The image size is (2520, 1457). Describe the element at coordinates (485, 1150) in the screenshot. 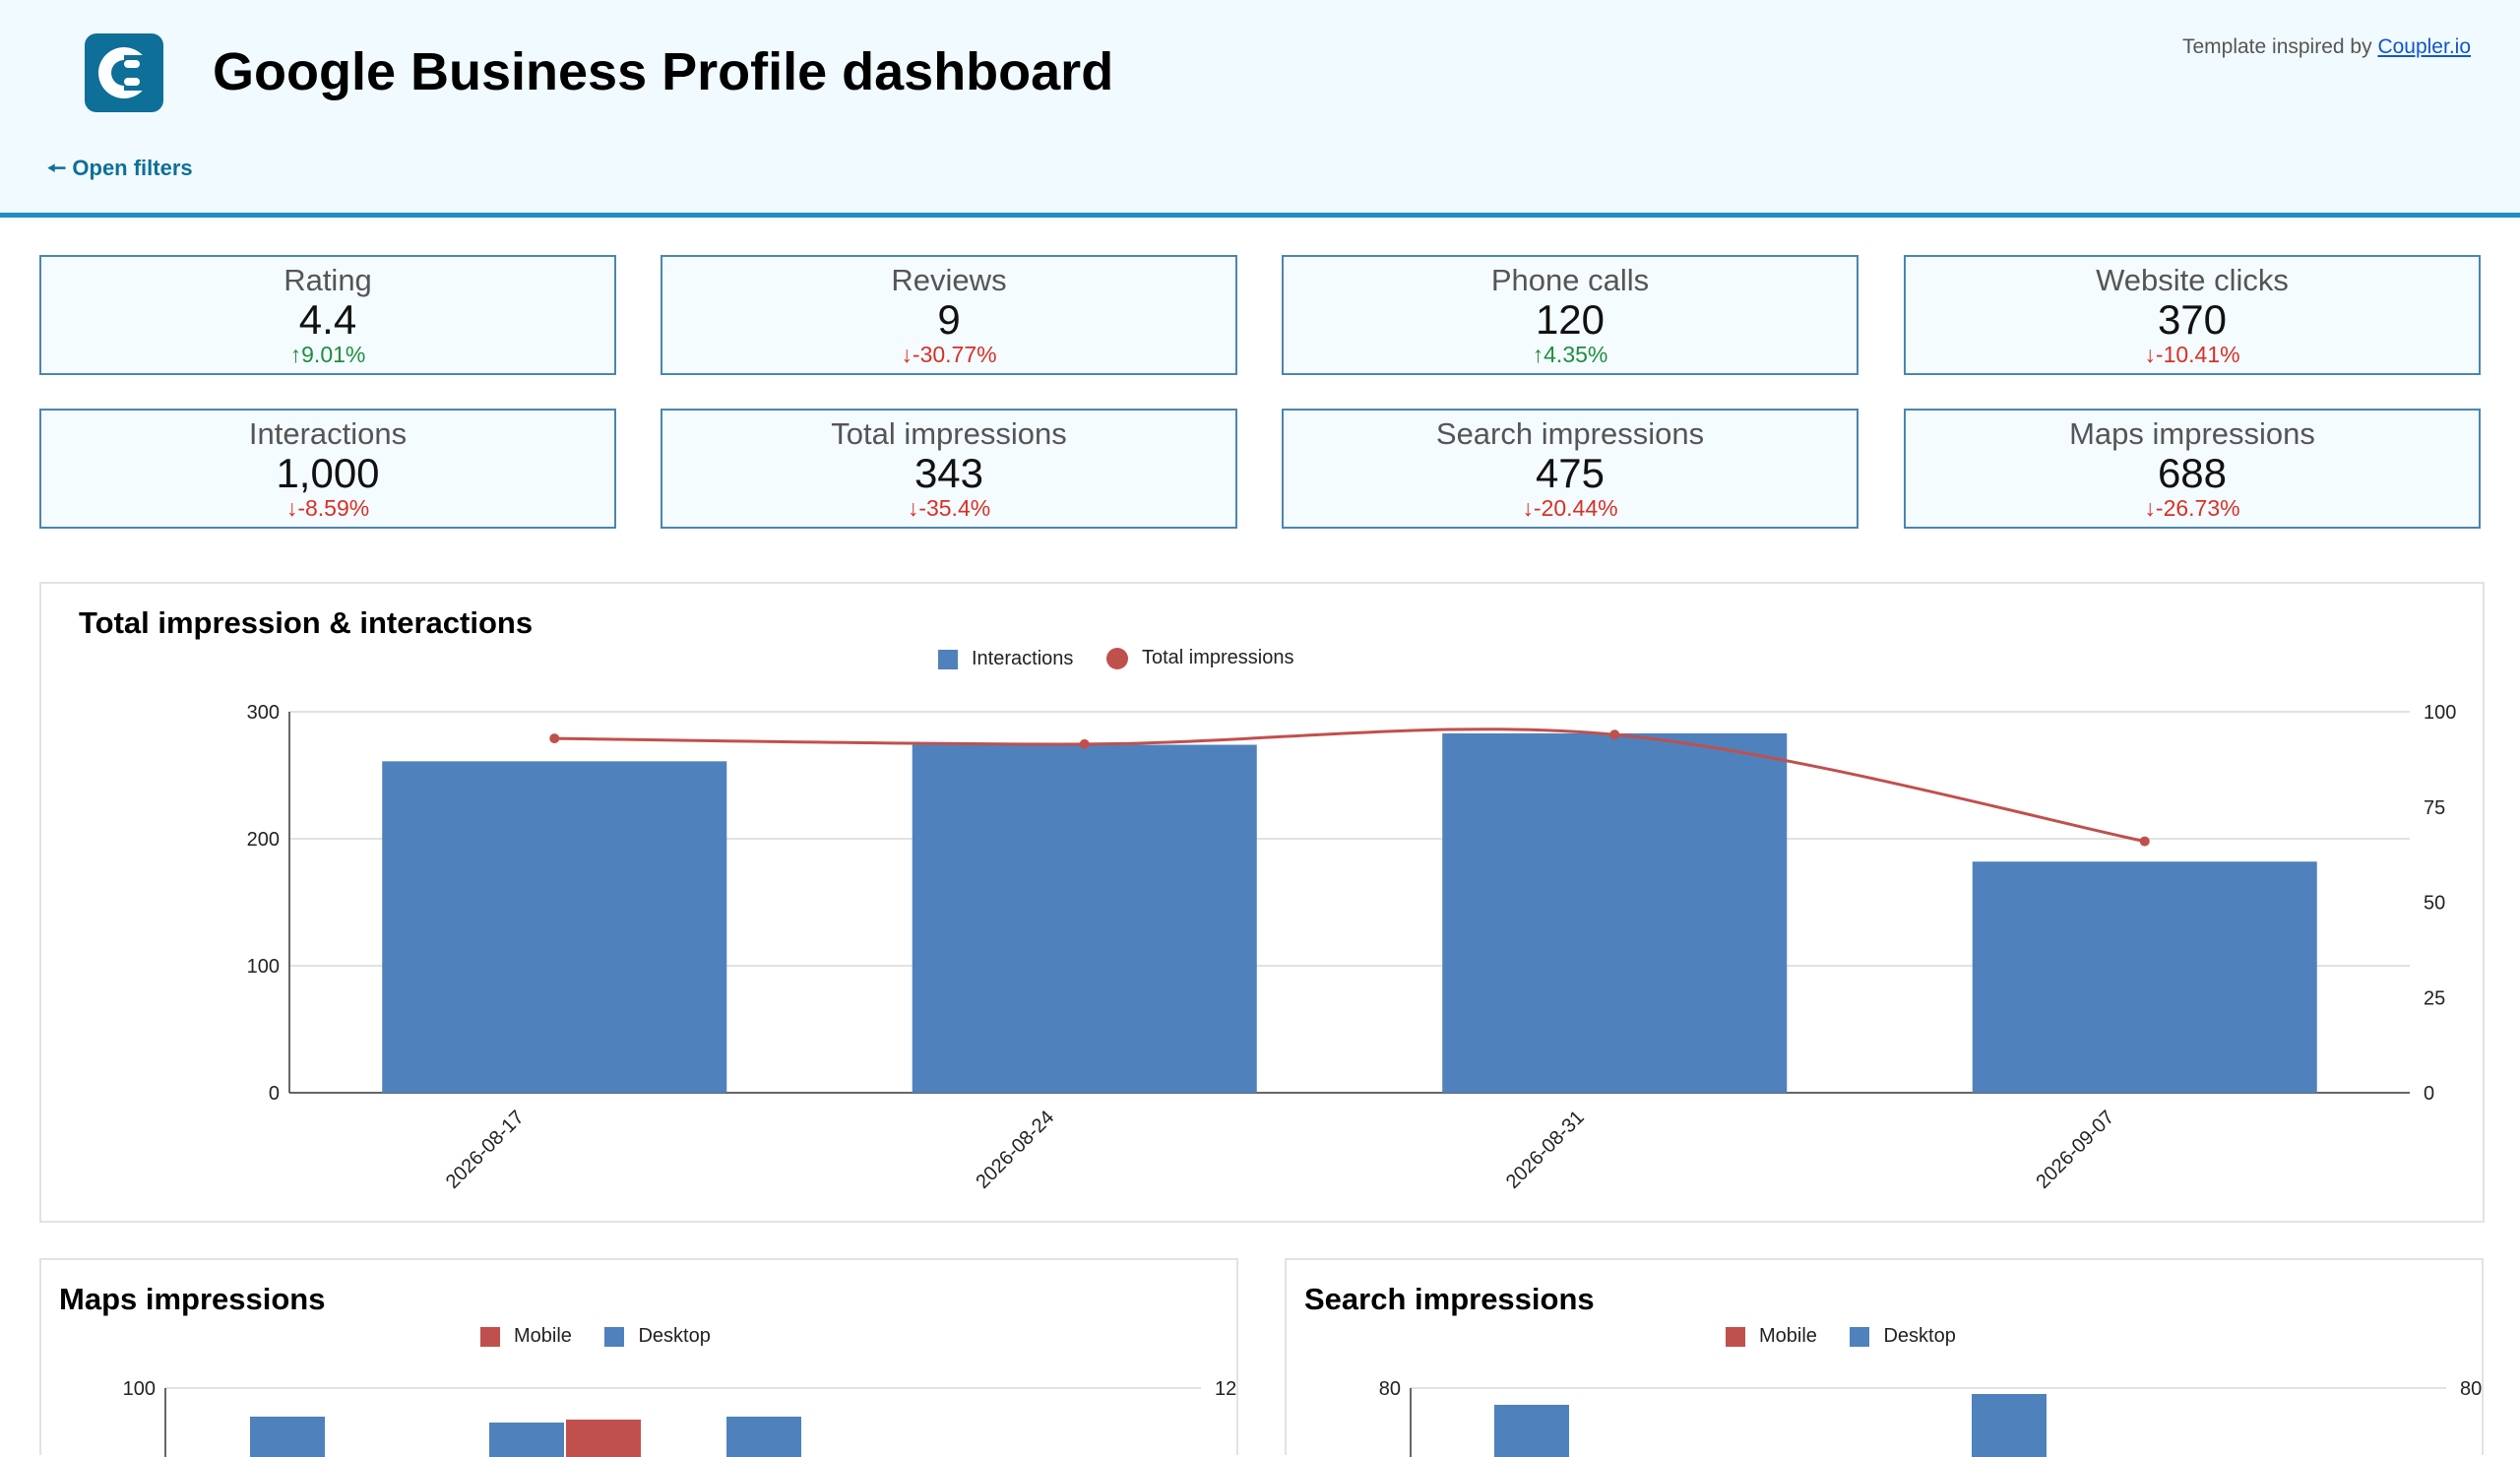

I see `x-tick-label: 2026-08-17` at that location.